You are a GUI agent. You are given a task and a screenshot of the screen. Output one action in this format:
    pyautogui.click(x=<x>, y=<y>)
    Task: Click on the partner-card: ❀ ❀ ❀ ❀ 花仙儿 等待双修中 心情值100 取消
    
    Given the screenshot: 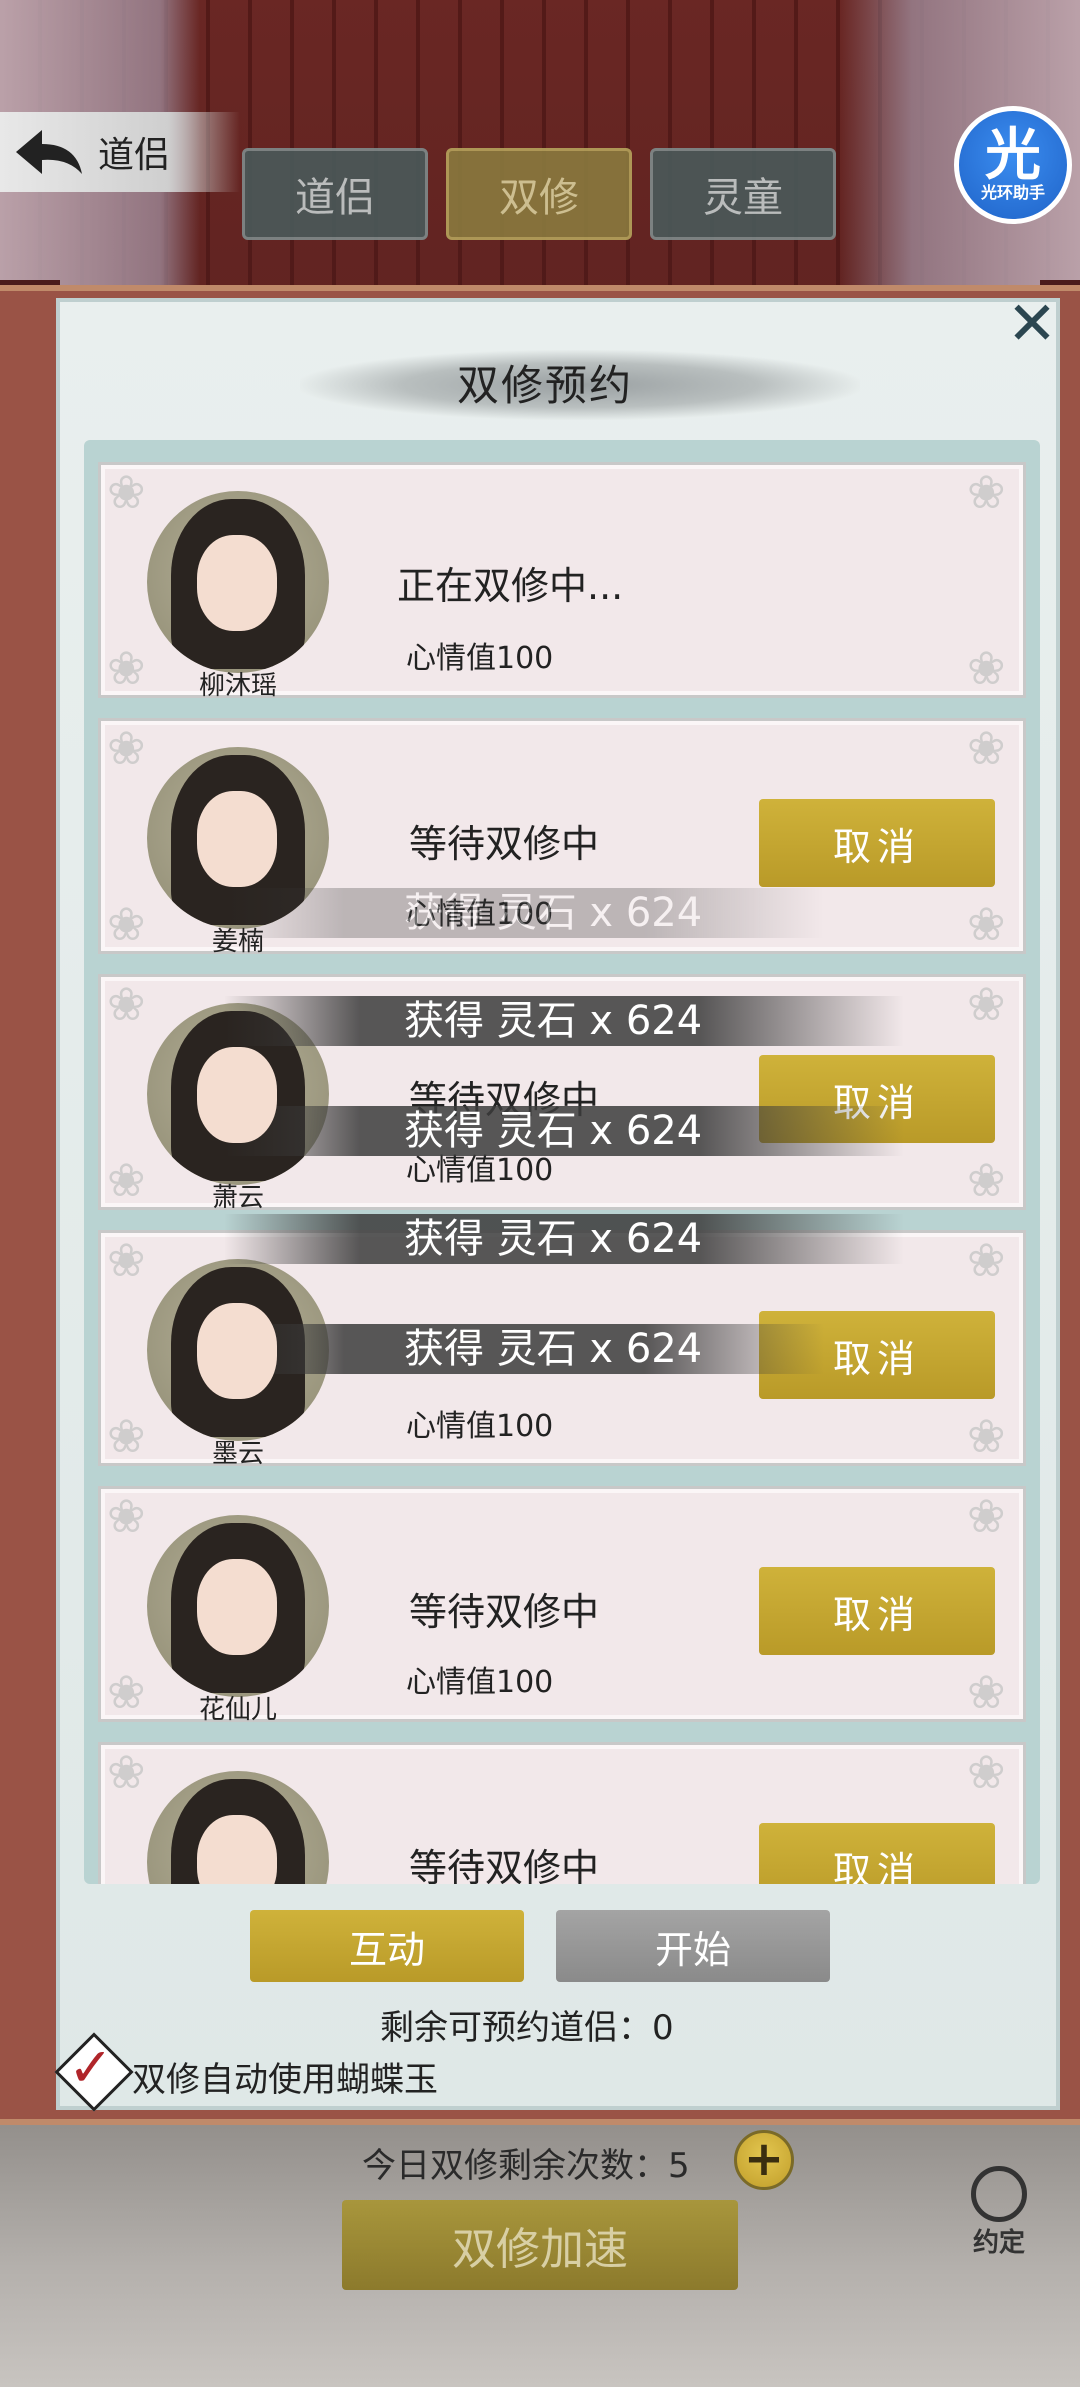 What is the action you would take?
    pyautogui.click(x=562, y=1605)
    